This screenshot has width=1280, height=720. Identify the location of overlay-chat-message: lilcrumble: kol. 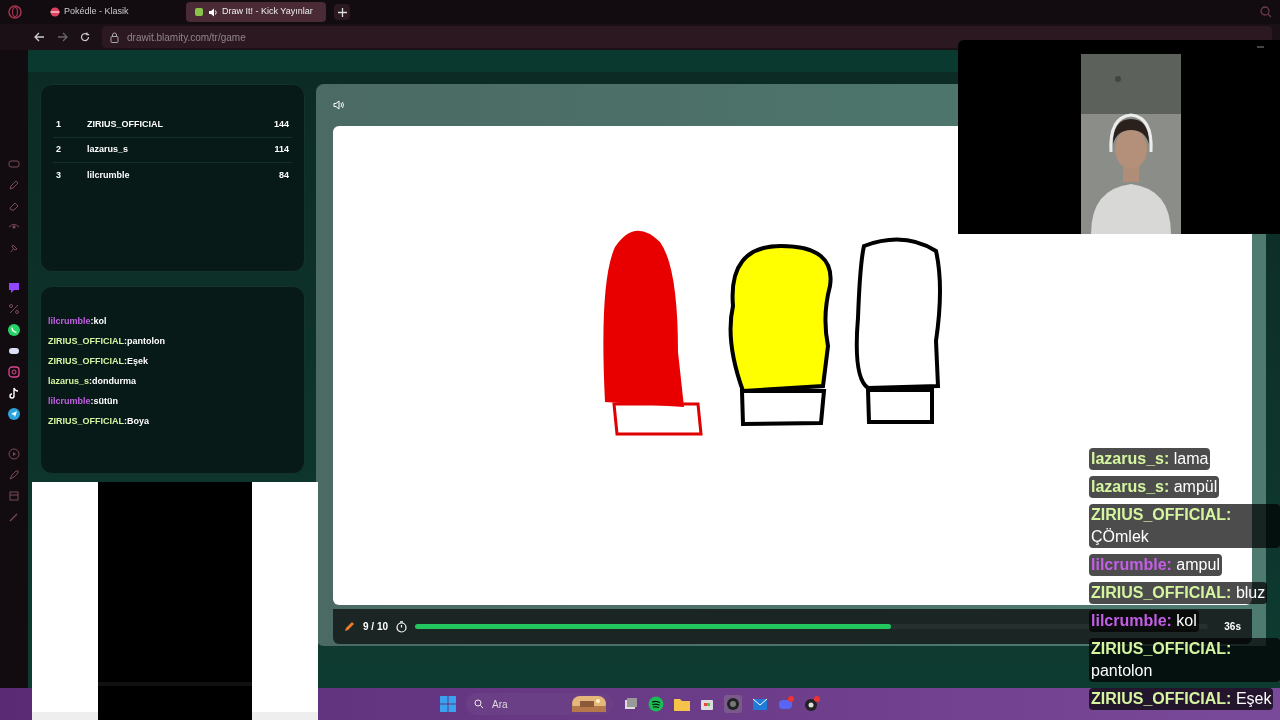
(1144, 621).